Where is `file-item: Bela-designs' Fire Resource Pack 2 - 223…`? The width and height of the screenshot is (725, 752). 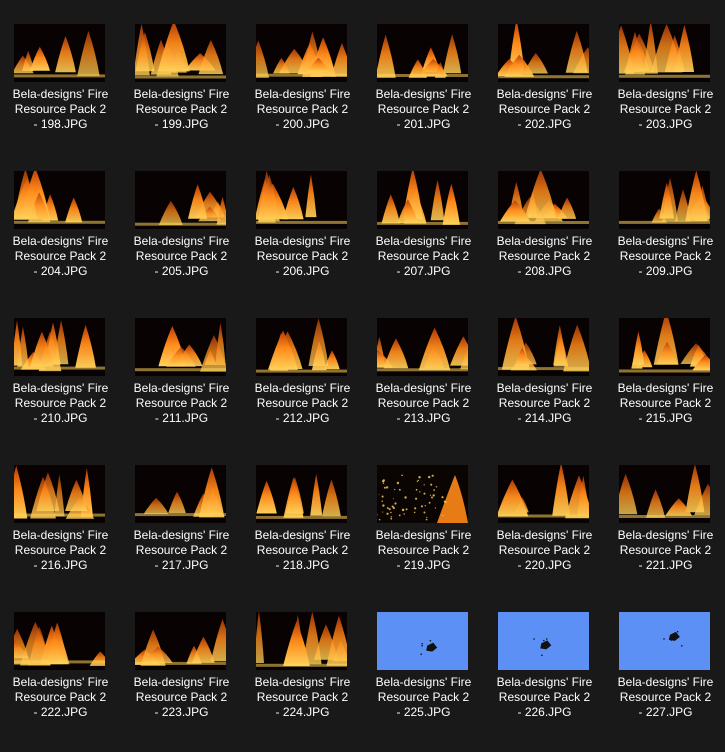 file-item: Bela-designs' Fire Resource Pack 2 - 223… is located at coordinates (181, 682).